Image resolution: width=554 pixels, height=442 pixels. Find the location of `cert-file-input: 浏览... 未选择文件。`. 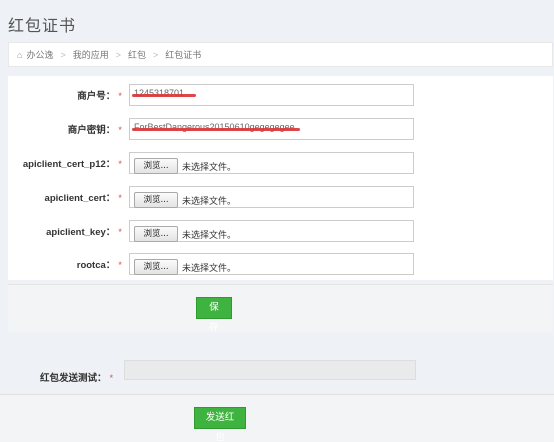

cert-file-input: 浏览... 未选择文件。 is located at coordinates (271, 197).